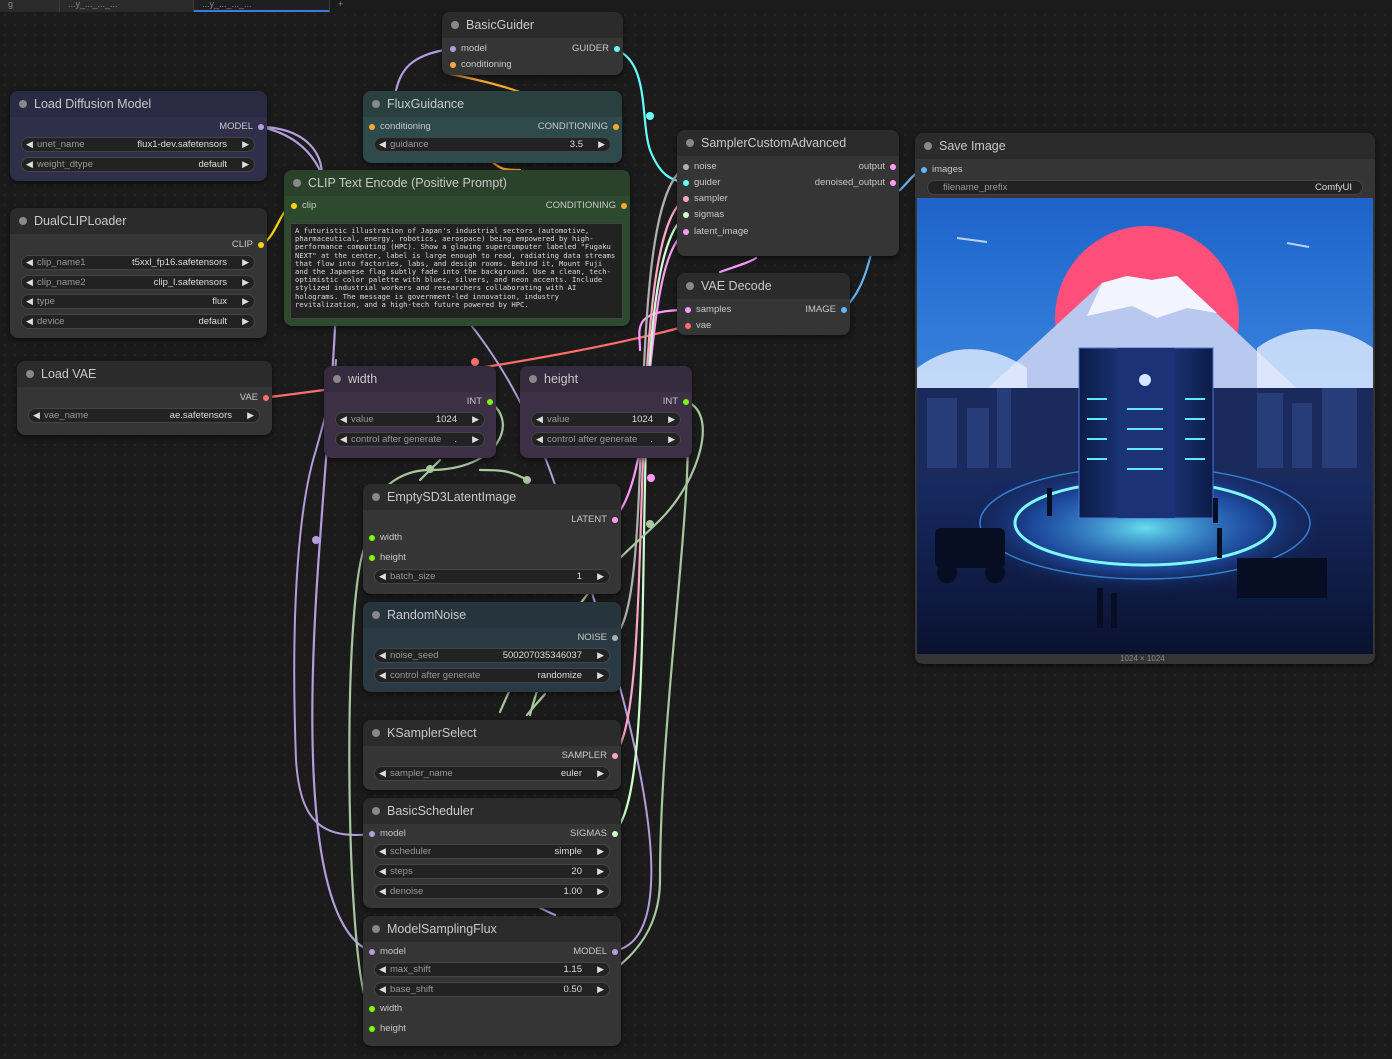  Describe the element at coordinates (492, 497) in the screenshot. I see `node-title: EmptySD3LatentImage` at that location.